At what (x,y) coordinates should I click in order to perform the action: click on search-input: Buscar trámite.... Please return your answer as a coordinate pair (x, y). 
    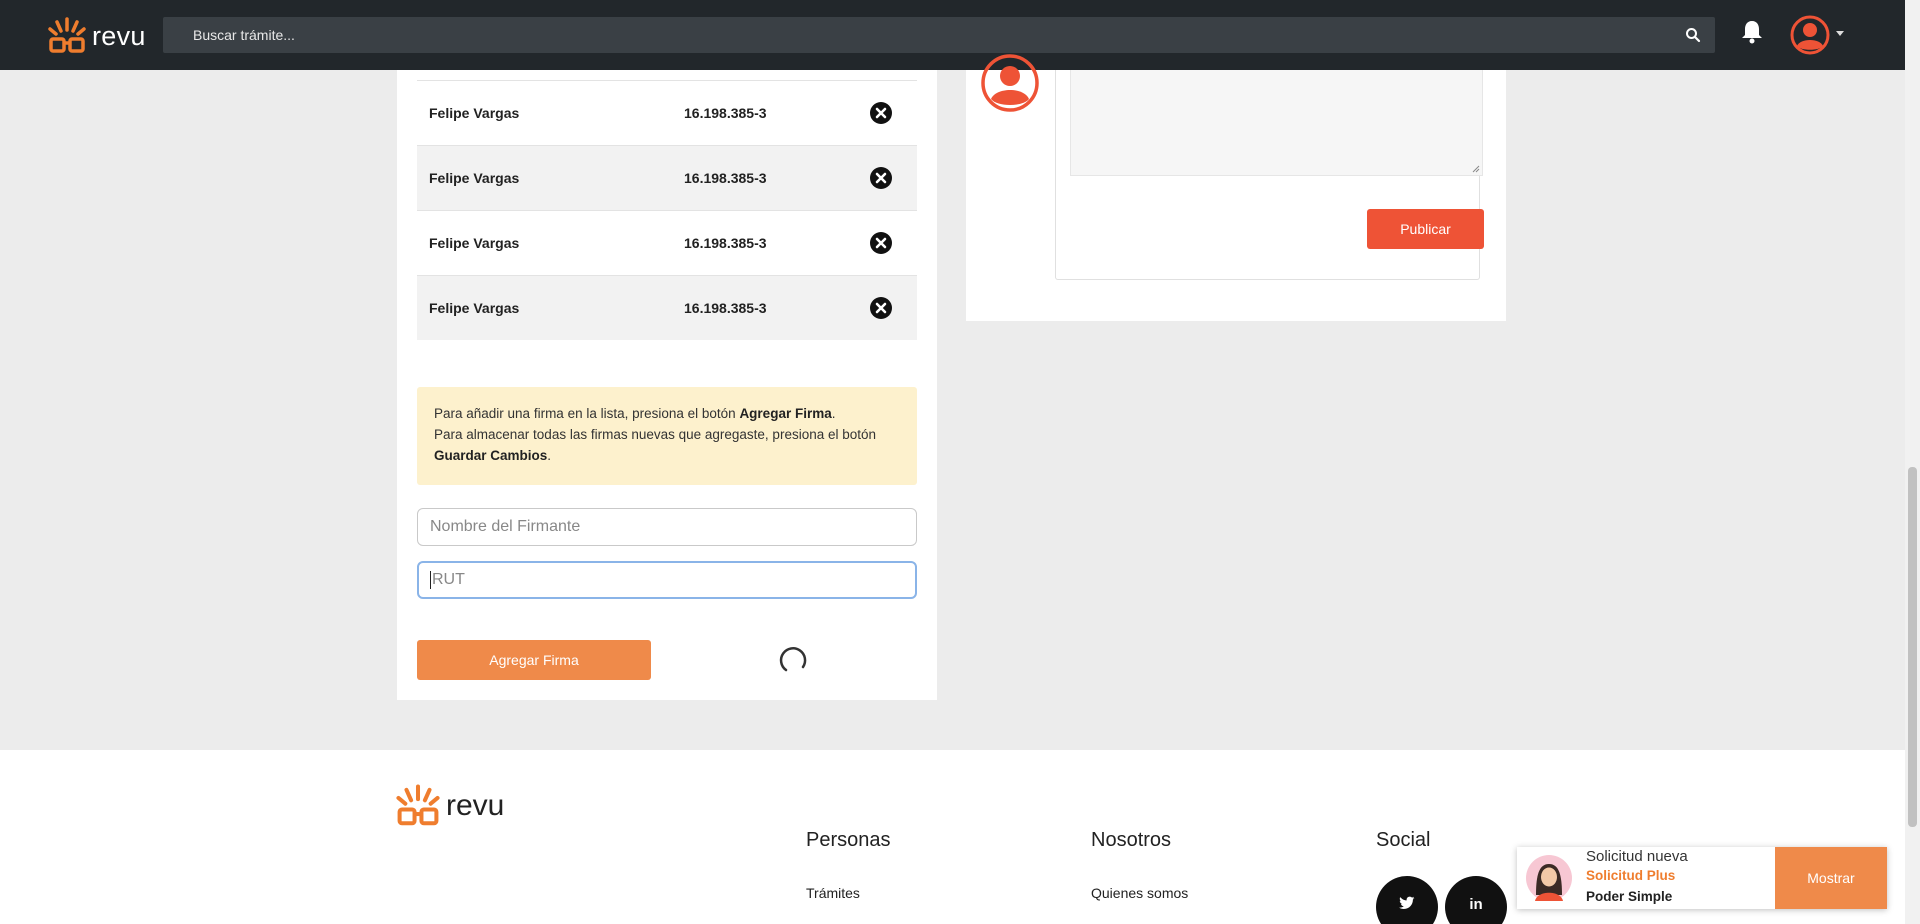
    Looking at the image, I should click on (244, 35).